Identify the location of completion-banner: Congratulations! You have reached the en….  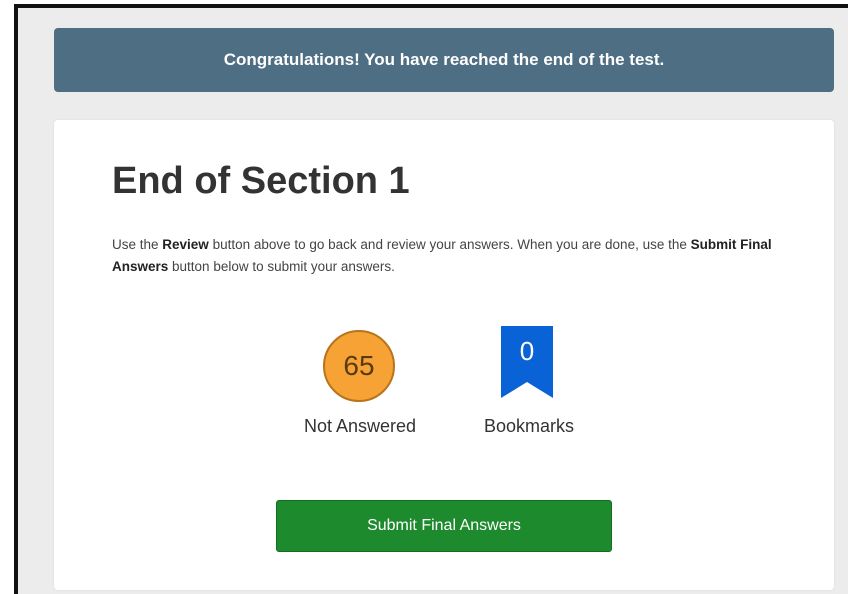
(444, 60).